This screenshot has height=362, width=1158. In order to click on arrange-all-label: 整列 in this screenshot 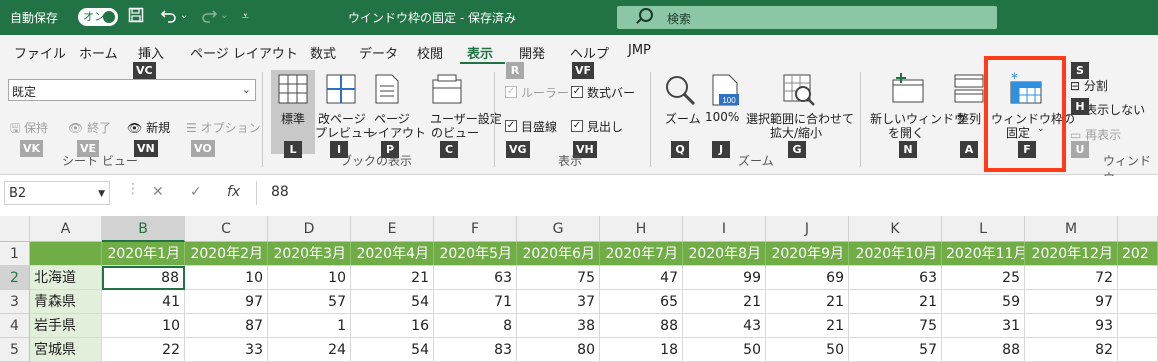, I will do `click(969, 118)`.